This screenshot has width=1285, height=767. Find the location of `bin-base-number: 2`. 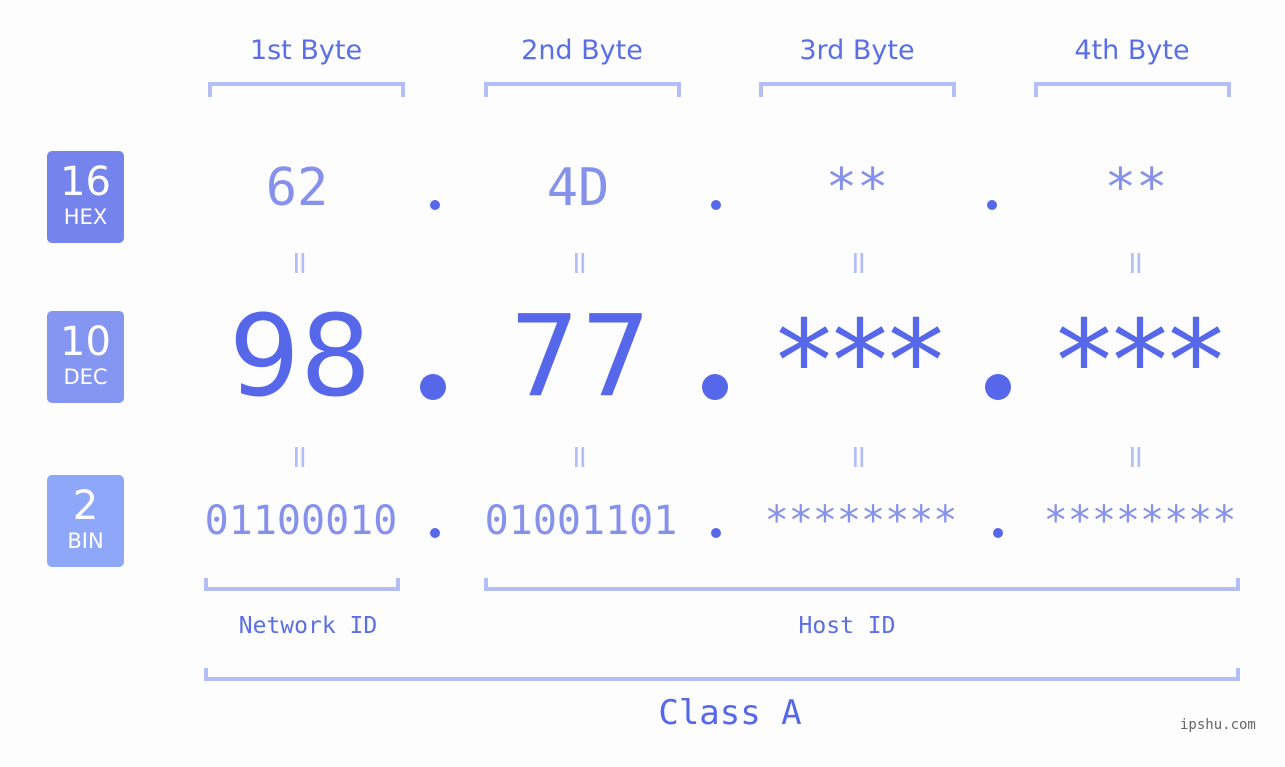

bin-base-number: 2 is located at coordinates (85, 506).